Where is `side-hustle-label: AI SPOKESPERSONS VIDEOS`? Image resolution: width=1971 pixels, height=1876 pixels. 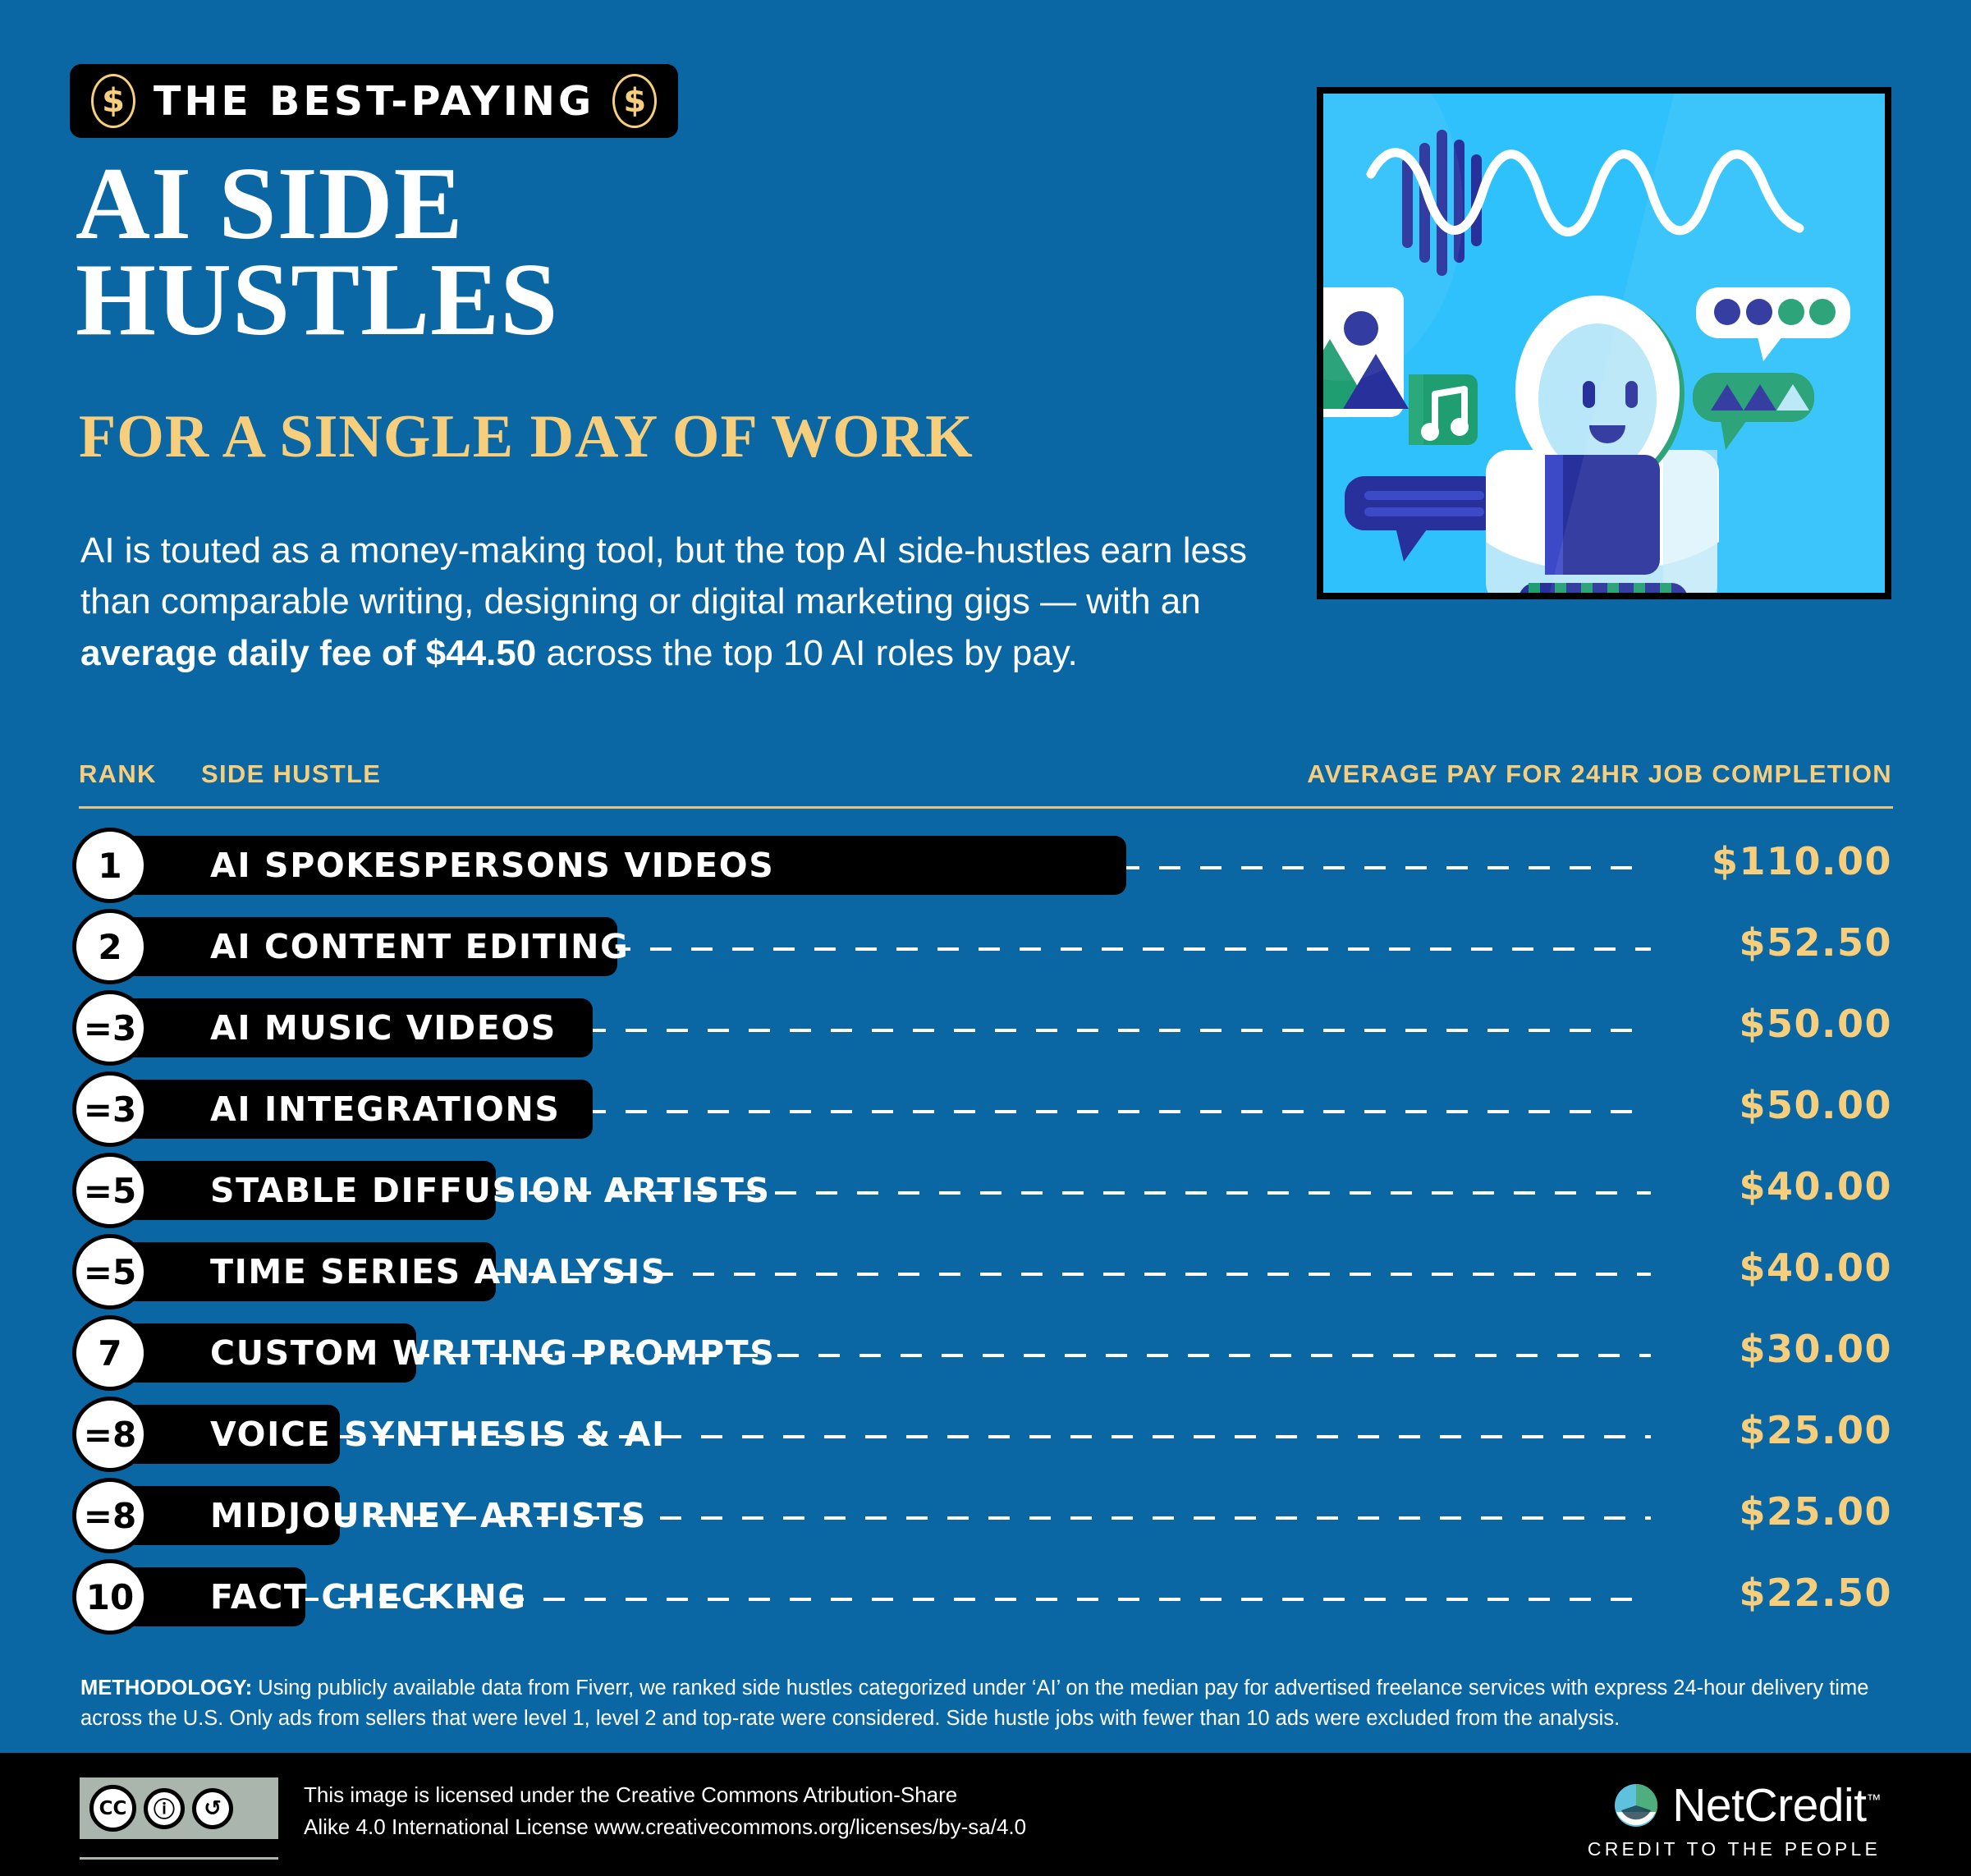 side-hustle-label: AI SPOKESPERSONS VIDEOS is located at coordinates (492, 865).